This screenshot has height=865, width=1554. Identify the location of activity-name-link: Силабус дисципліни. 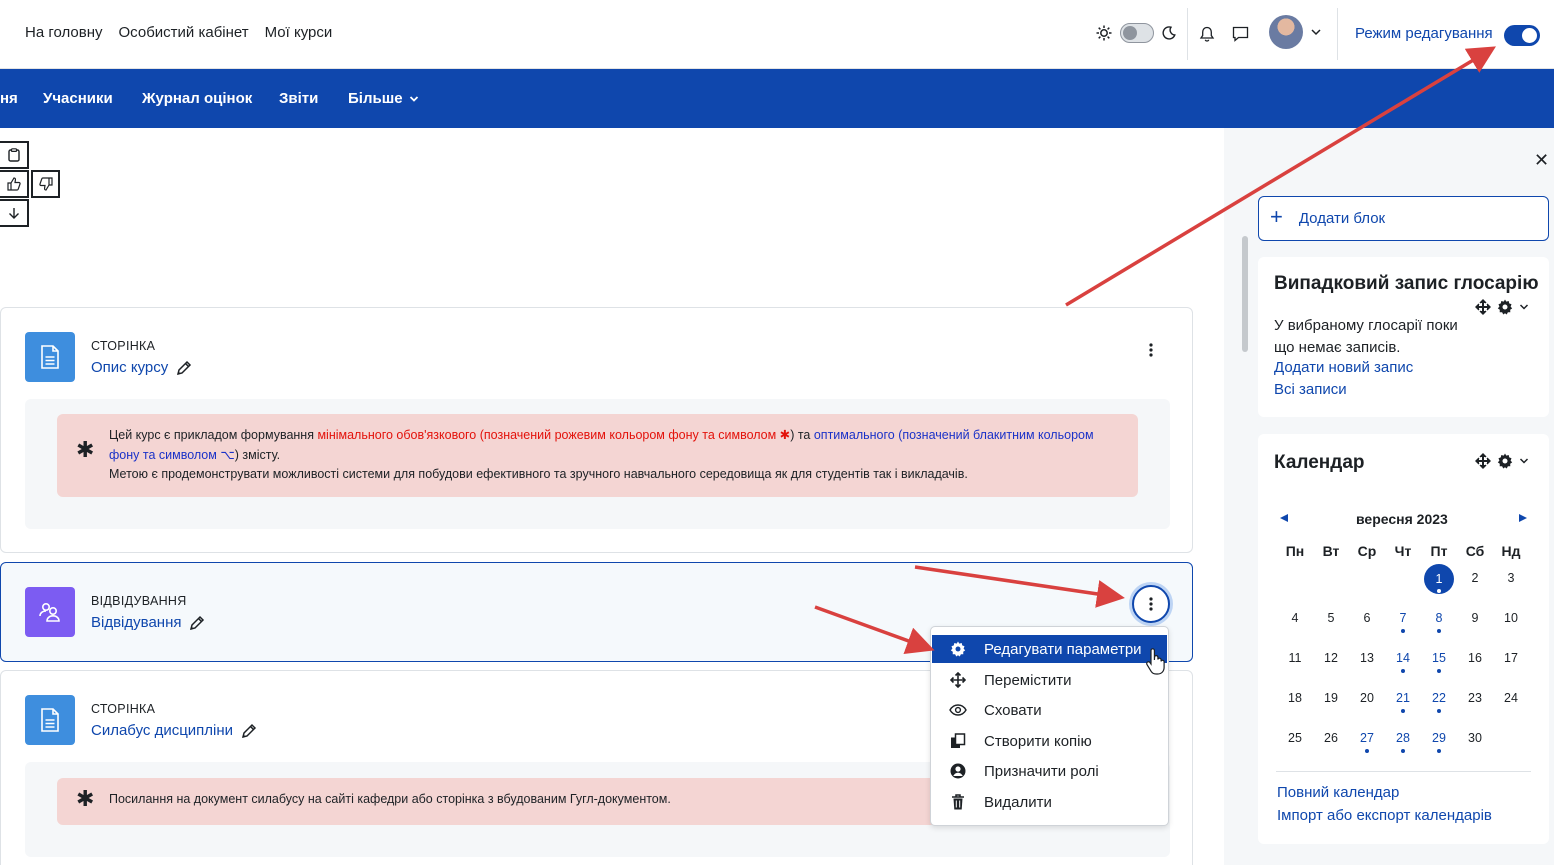
(174, 730).